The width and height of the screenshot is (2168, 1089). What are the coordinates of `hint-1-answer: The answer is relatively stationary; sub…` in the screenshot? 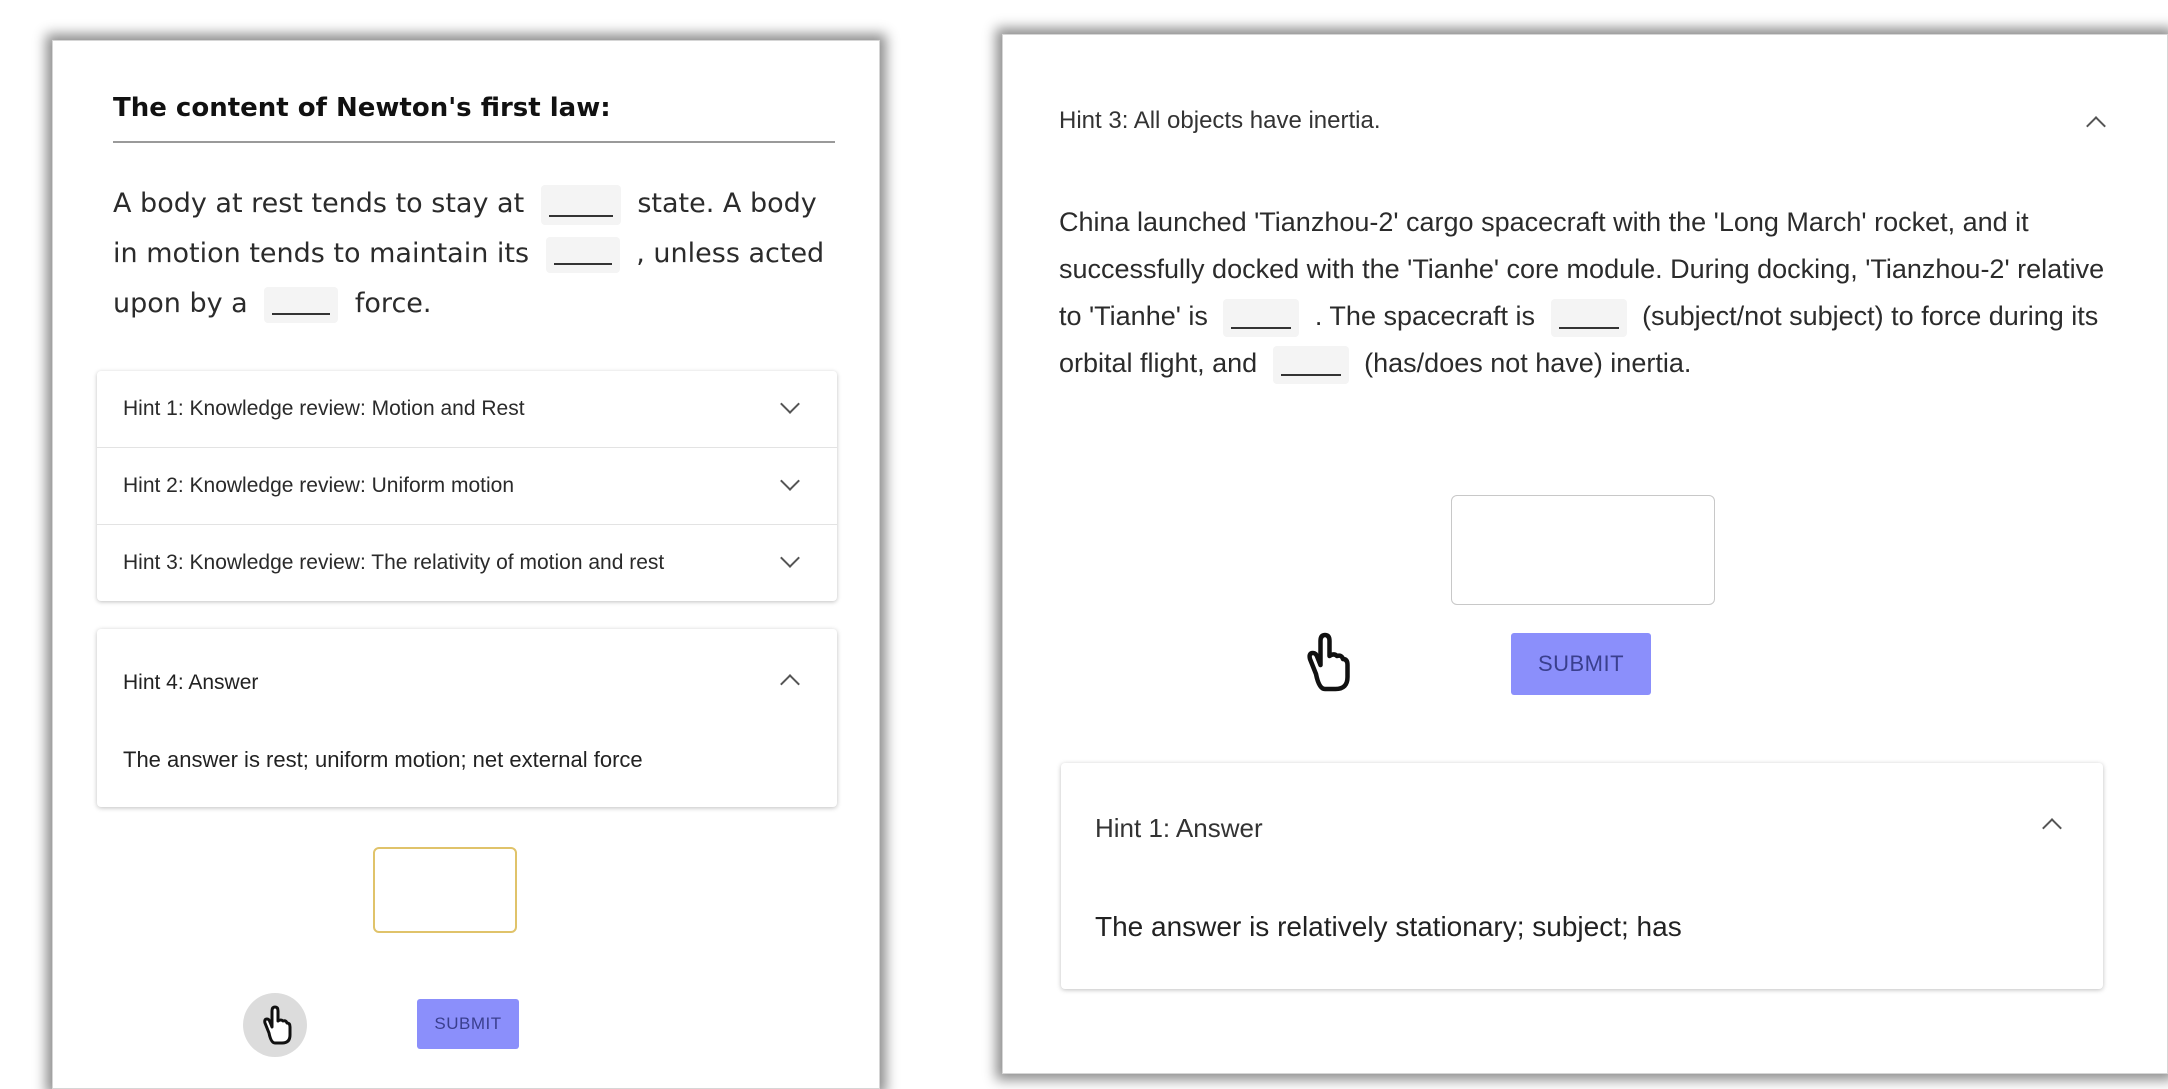 It's located at (1388, 926).